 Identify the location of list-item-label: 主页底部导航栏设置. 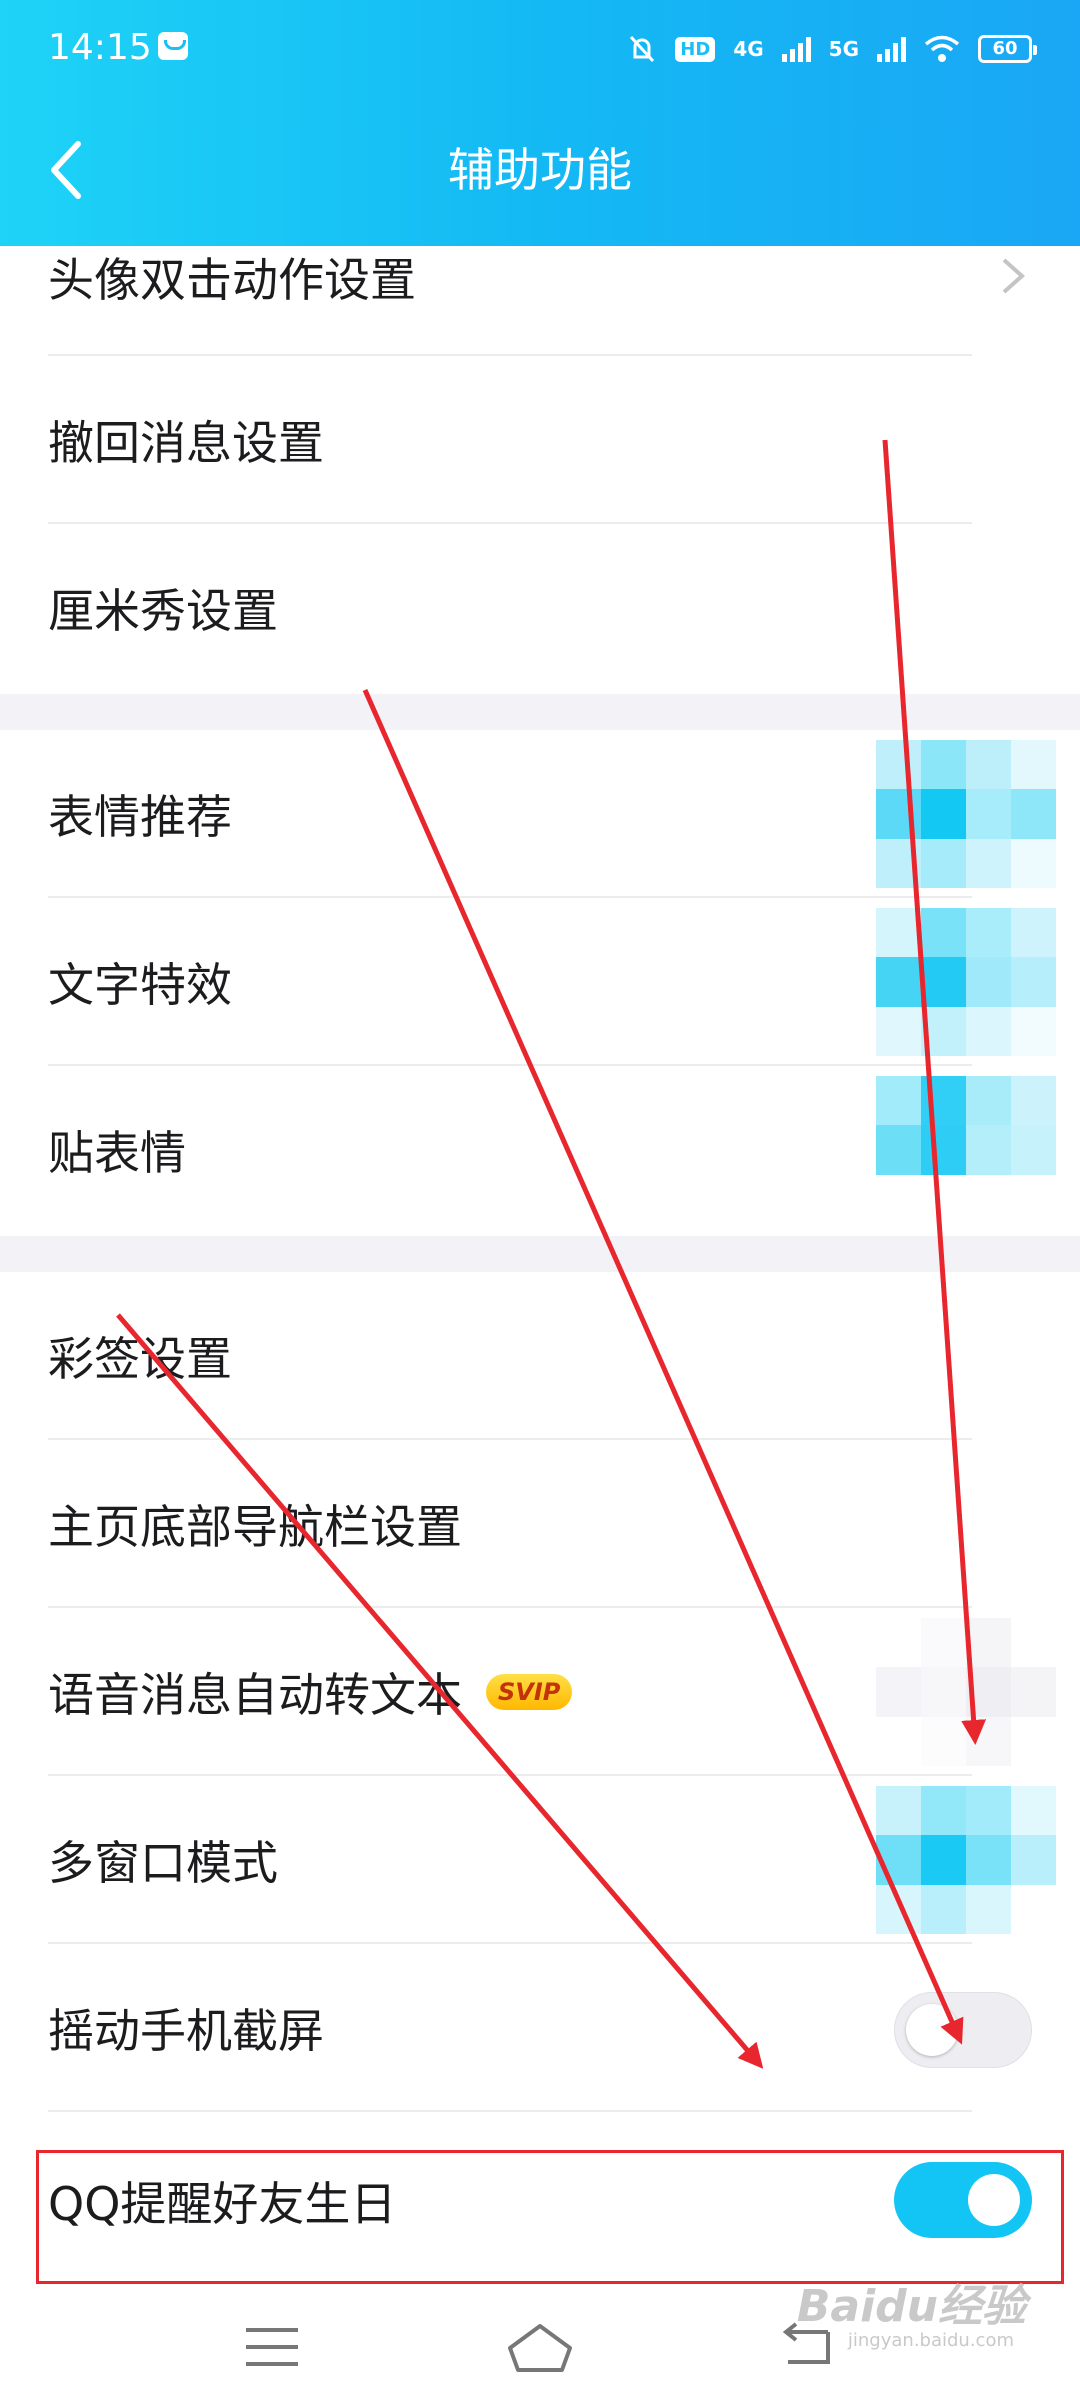
(255, 1527).